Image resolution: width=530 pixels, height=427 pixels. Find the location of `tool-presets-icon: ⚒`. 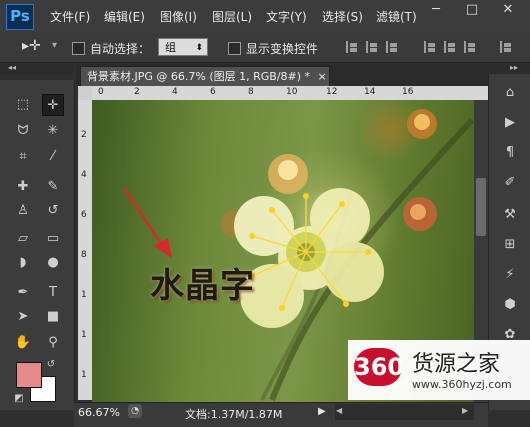

tool-presets-icon: ⚒ is located at coordinates (510, 215).